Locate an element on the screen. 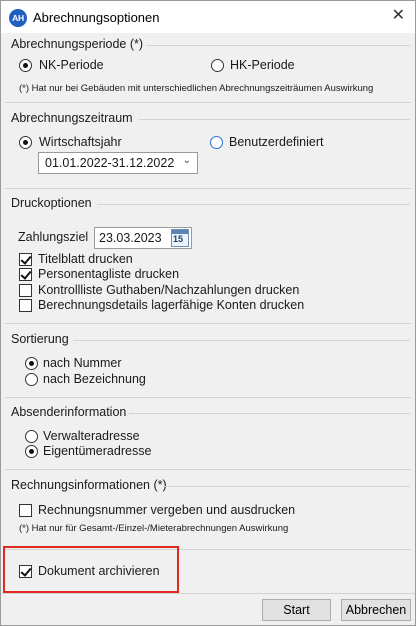 This screenshot has width=416, height=626. period-divider is located at coordinates (278, 45).